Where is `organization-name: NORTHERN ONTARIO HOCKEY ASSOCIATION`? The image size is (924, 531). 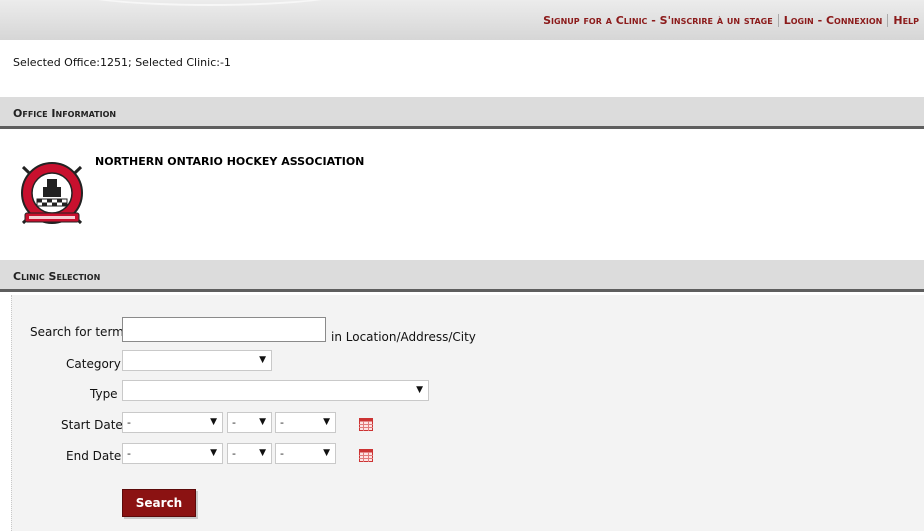 organization-name: NORTHERN ONTARIO HOCKEY ASSOCIATION is located at coordinates (230, 161).